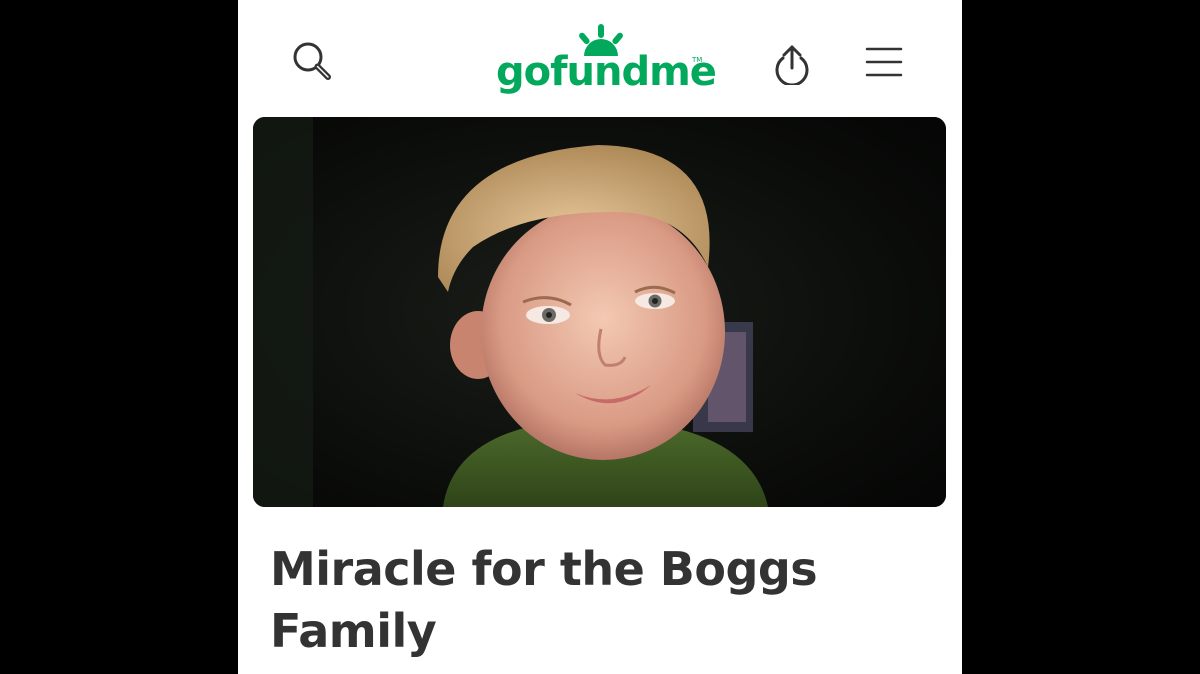 This screenshot has height=674, width=1200. I want to click on logo-wordmark: gofundme, so click(606, 72).